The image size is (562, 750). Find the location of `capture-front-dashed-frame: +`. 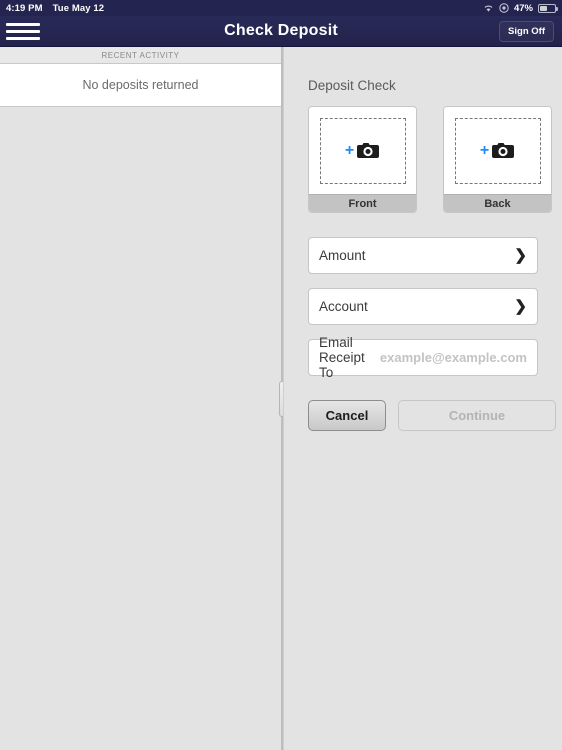

capture-front-dashed-frame: + is located at coordinates (362, 150).